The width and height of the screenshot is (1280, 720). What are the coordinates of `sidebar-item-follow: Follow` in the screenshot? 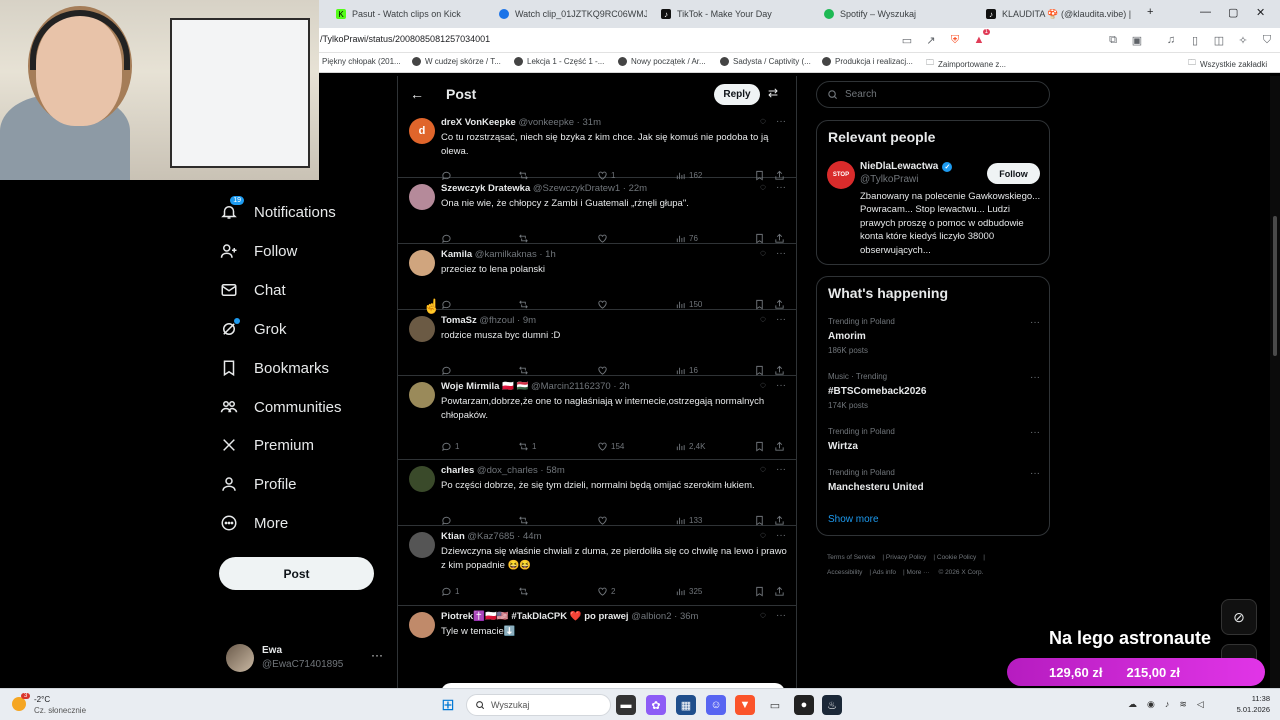 It's located at (257, 251).